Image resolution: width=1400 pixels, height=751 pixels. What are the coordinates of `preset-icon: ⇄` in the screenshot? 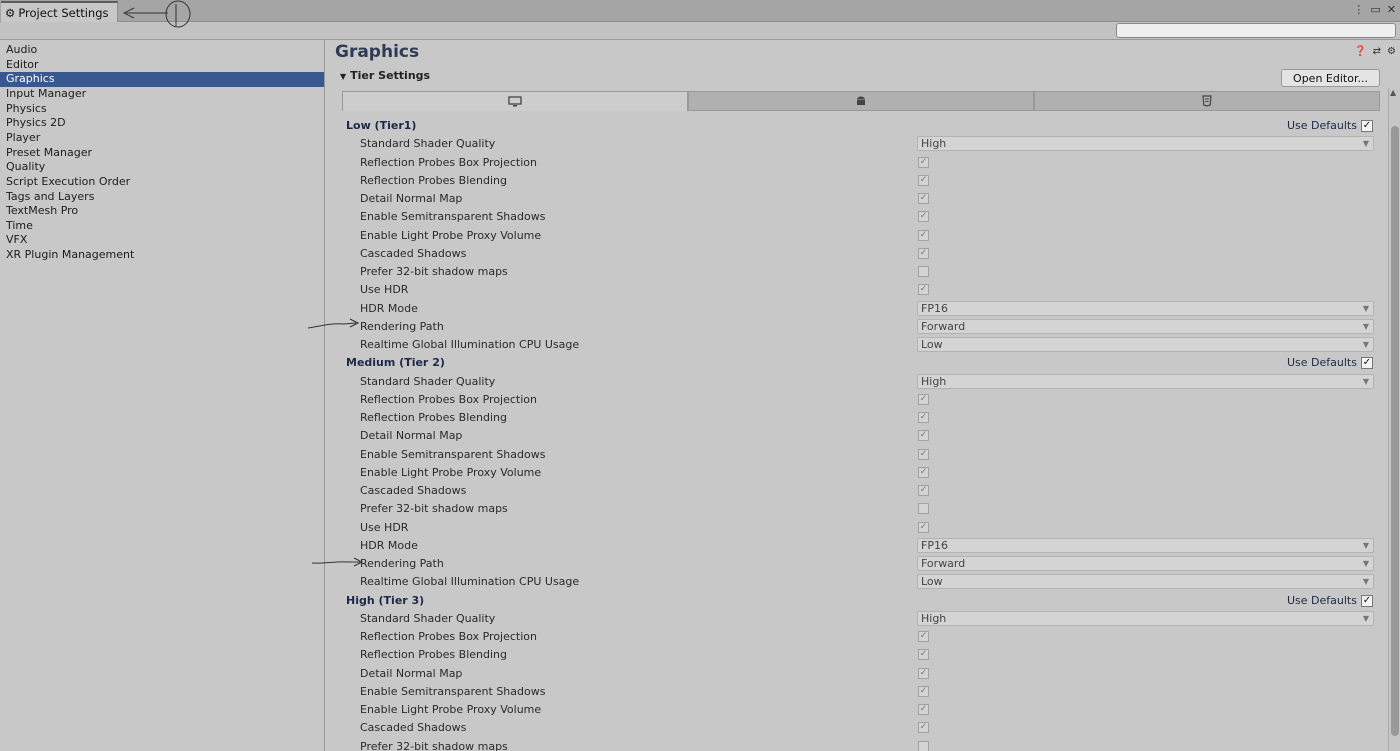 It's located at (1377, 51).